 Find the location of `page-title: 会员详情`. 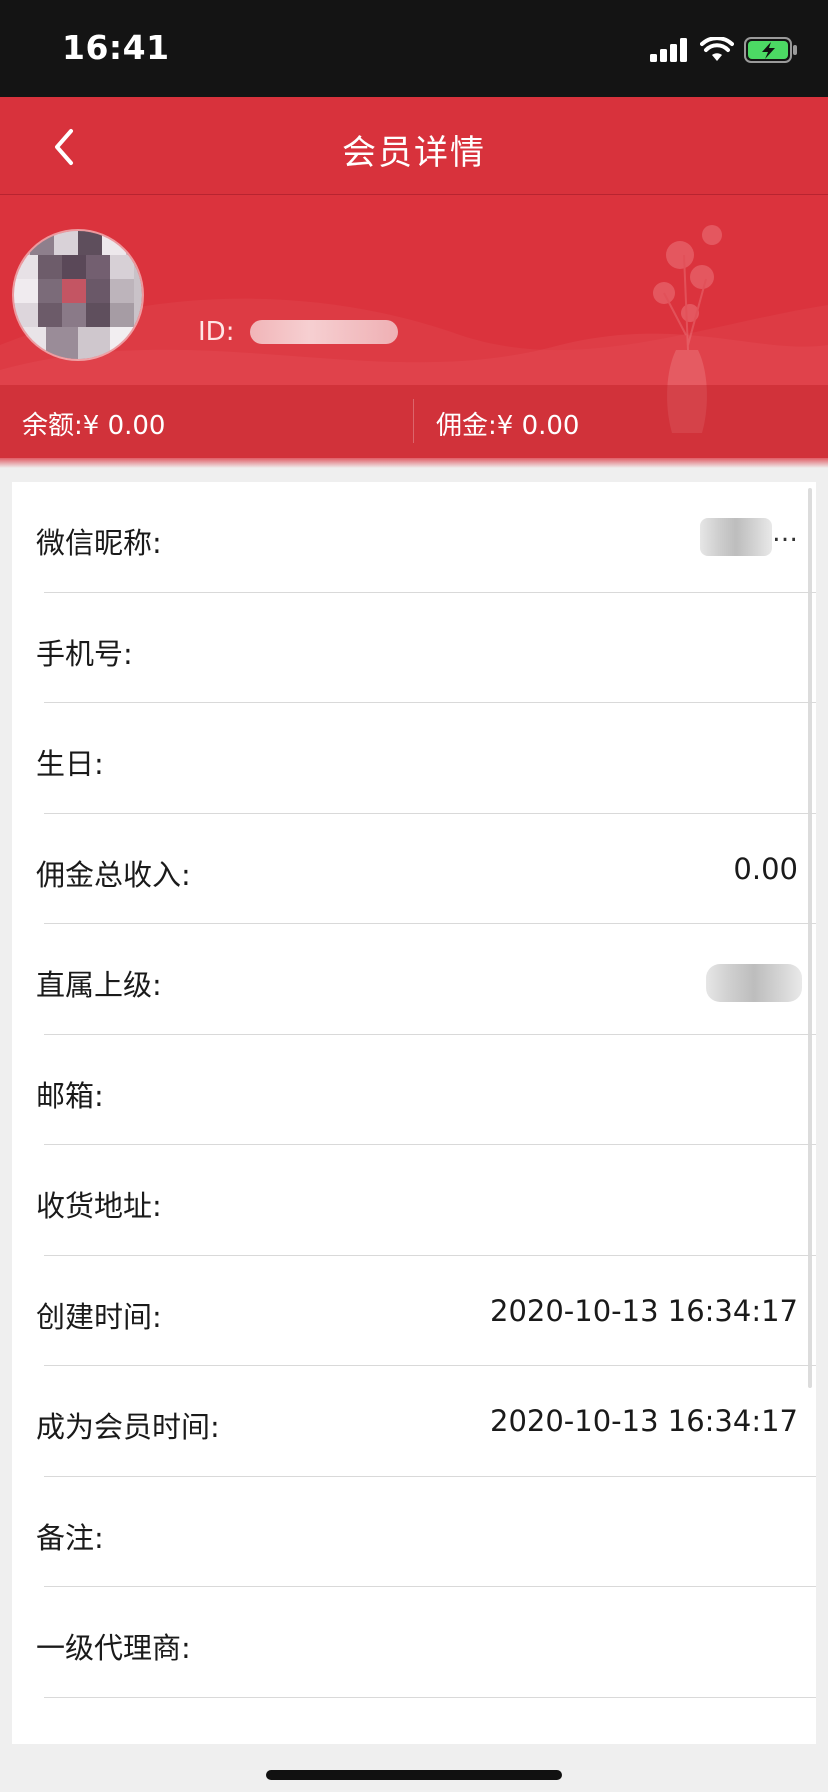

page-title: 会员详情 is located at coordinates (414, 153).